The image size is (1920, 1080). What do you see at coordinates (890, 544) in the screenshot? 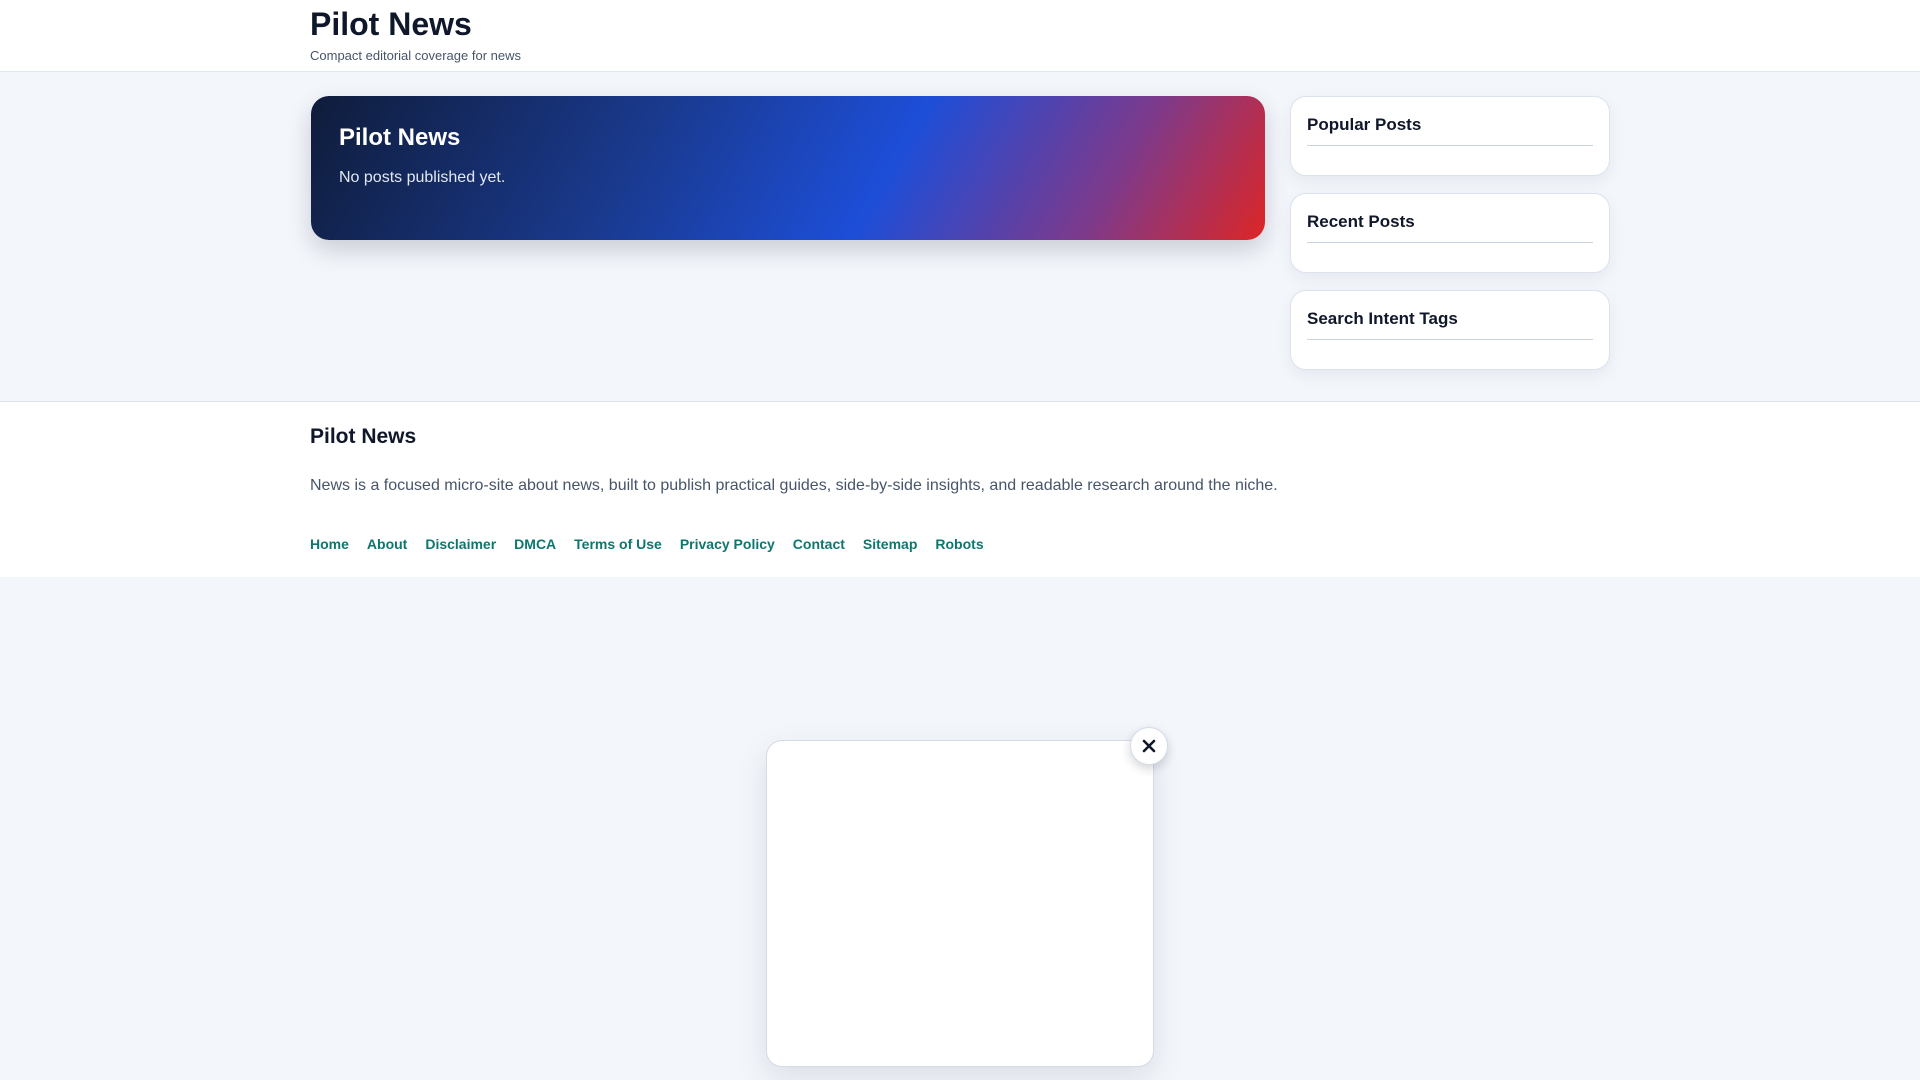
I see `footer-link-sitemap: Sitemap` at bounding box center [890, 544].